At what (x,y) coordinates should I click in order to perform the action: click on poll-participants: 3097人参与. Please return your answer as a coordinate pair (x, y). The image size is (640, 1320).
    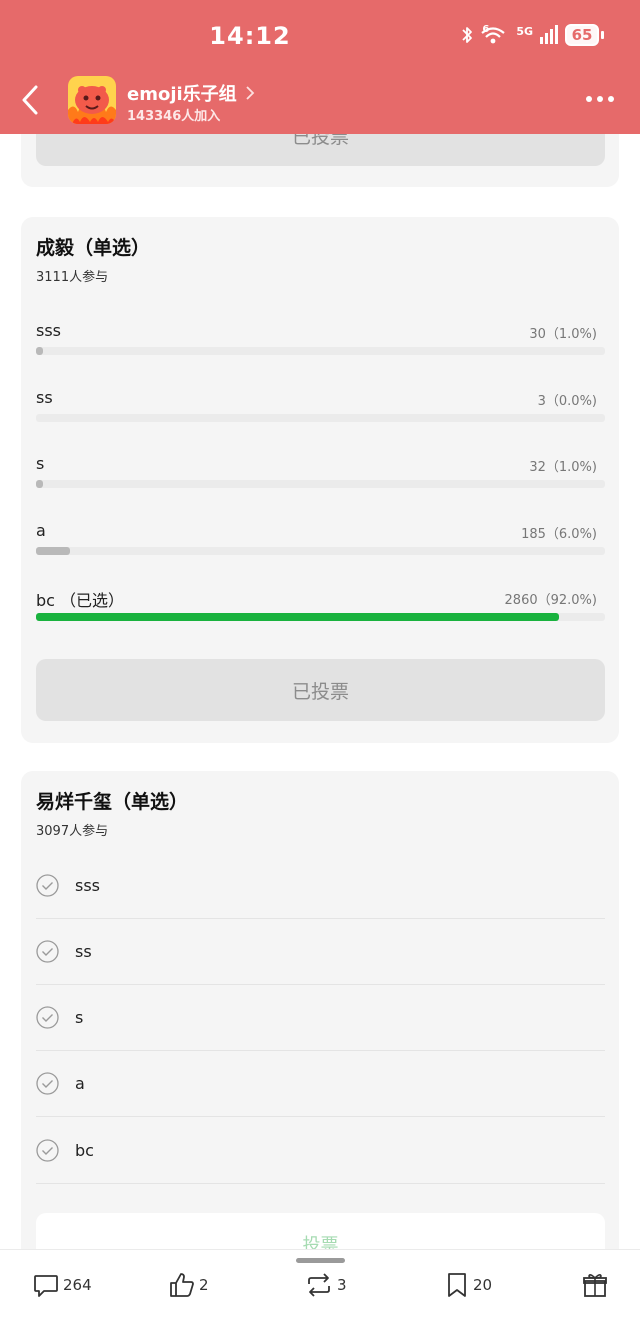
    Looking at the image, I should click on (72, 831).